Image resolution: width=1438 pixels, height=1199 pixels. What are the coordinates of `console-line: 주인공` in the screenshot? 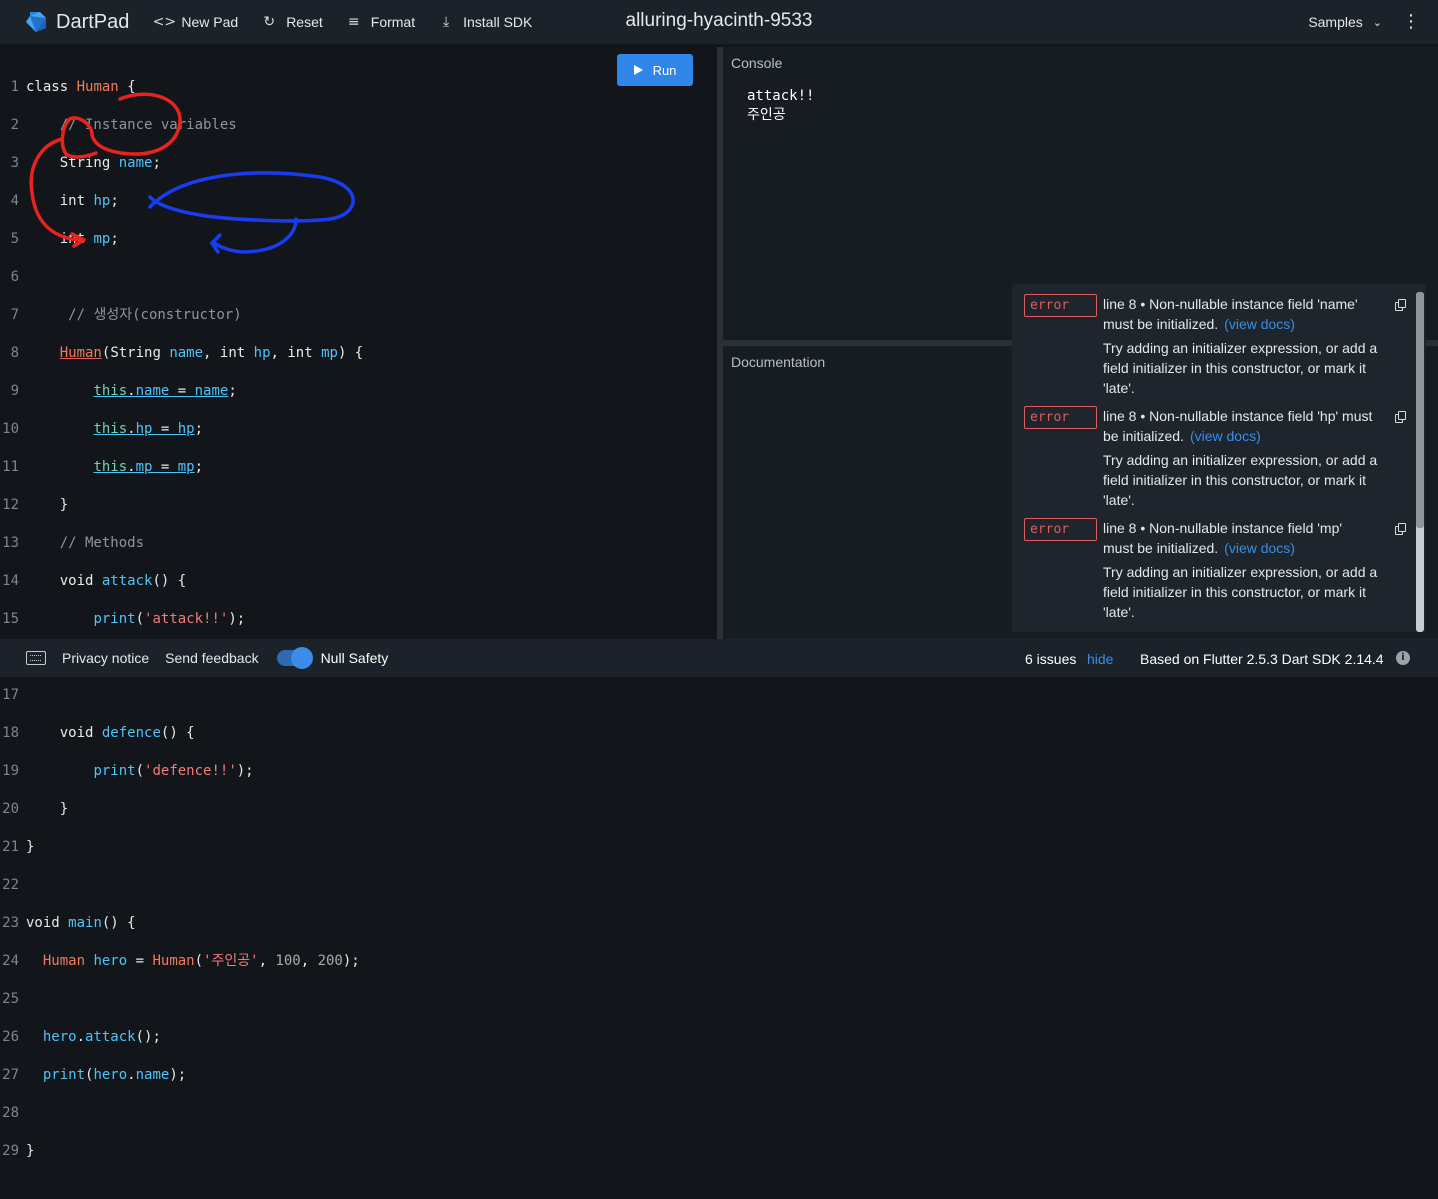 It's located at (766, 115).